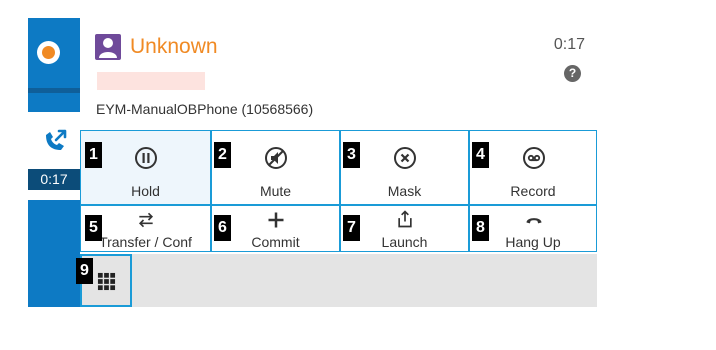 This screenshot has width=716, height=350. Describe the element at coordinates (93, 155) in the screenshot. I see `button-badge-1: 1` at that location.